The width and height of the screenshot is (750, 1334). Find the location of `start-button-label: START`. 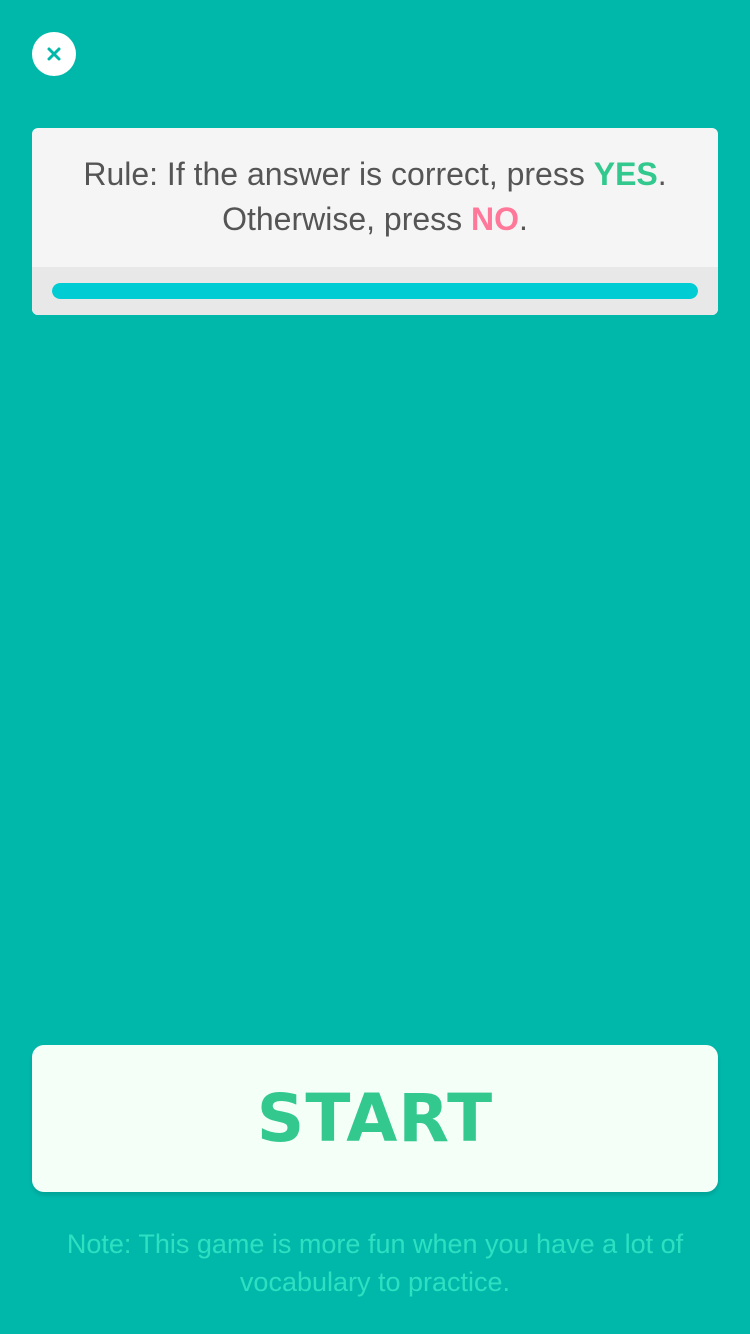

start-button-label: START is located at coordinates (375, 1118).